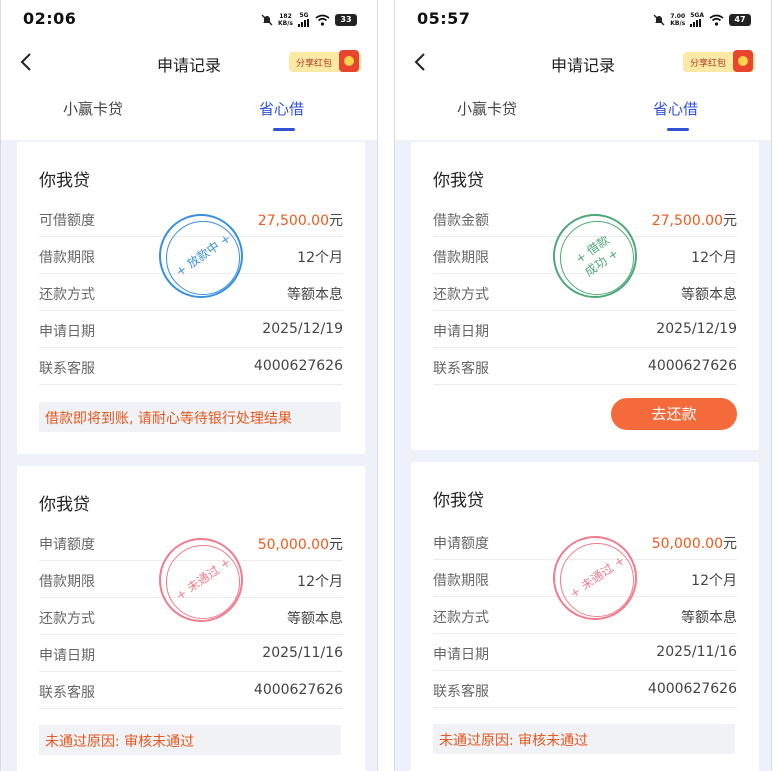 Image resolution: width=773 pixels, height=771 pixels. I want to click on battery-icon: 47, so click(740, 19).